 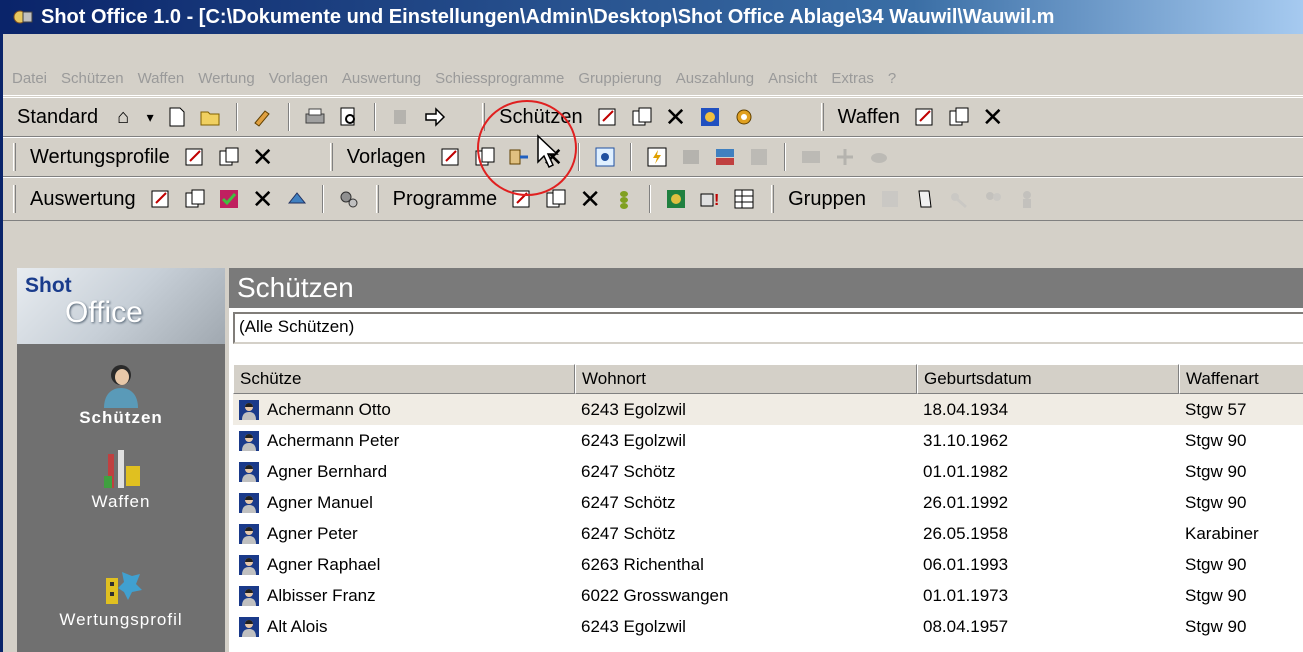 What do you see at coordinates (404, 564) in the screenshot?
I see `cell-schuetze: Agner Raphael` at bounding box center [404, 564].